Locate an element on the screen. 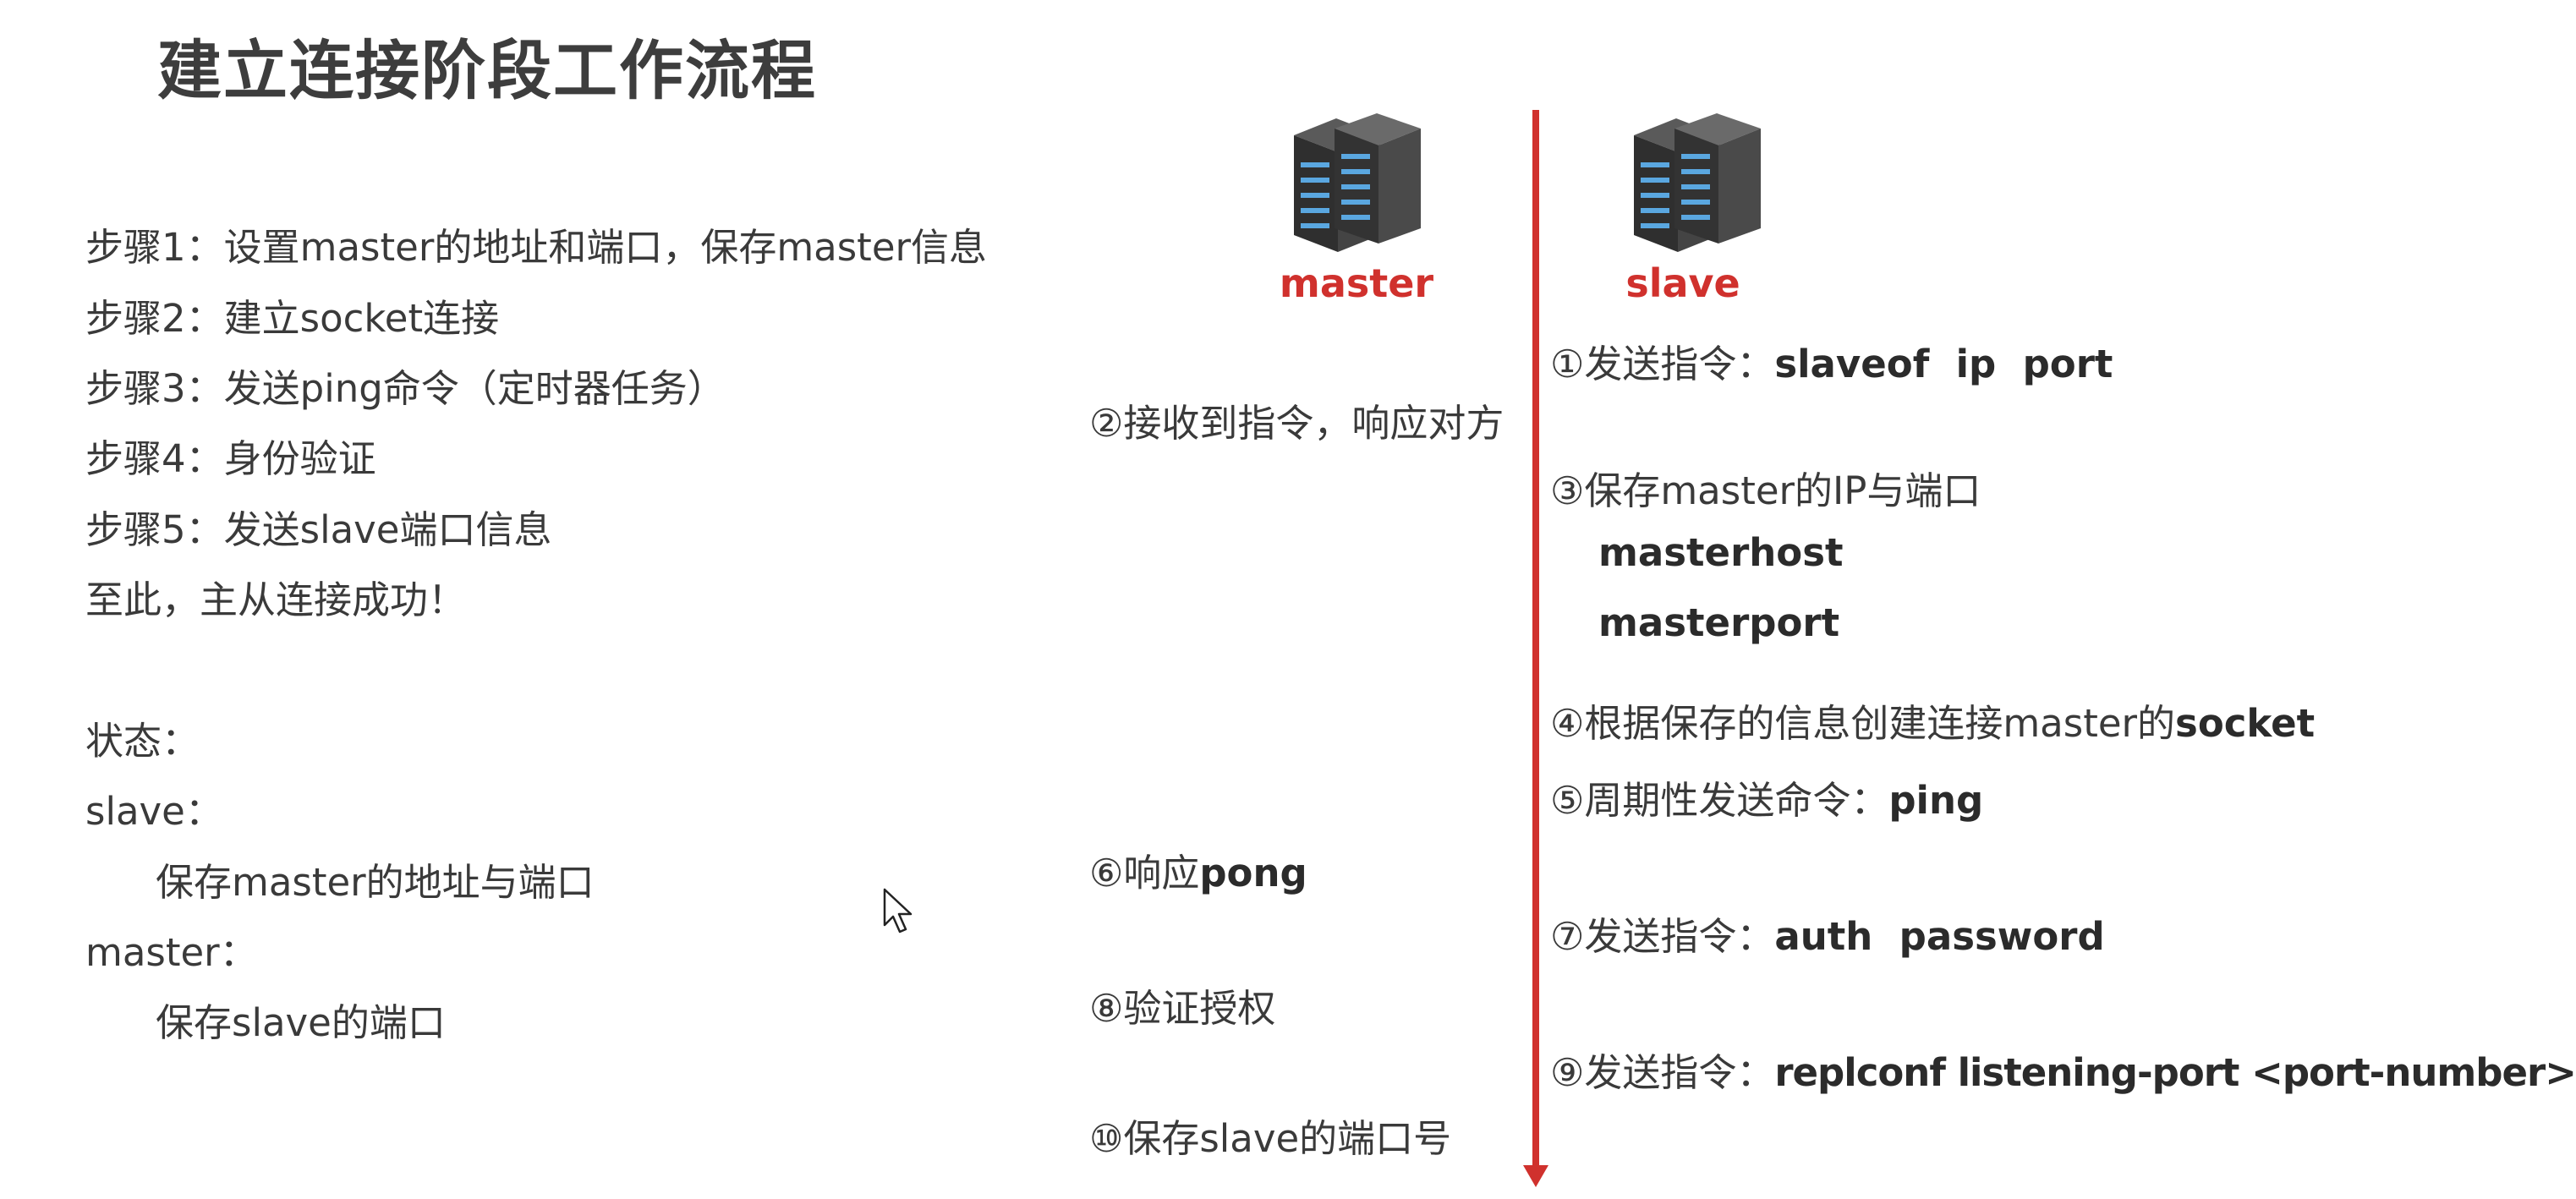 This screenshot has width=2576, height=1199. status-slave-label: slave： is located at coordinates (154, 811).